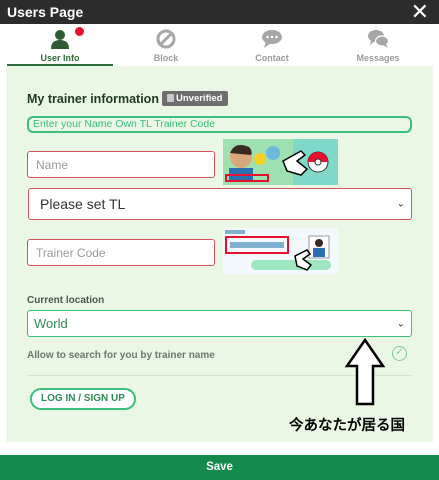 The width and height of the screenshot is (439, 480). I want to click on check-circle-icon: ✓, so click(399, 353).